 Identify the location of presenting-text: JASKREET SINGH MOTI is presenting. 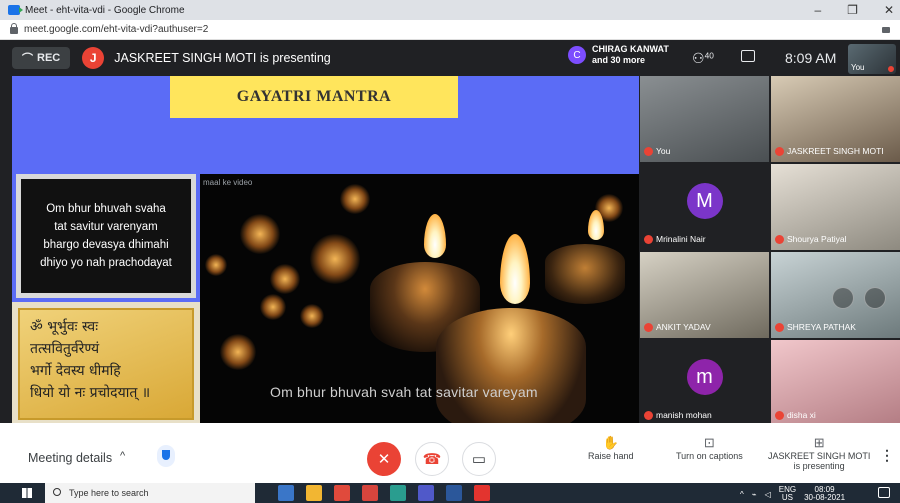
(222, 58).